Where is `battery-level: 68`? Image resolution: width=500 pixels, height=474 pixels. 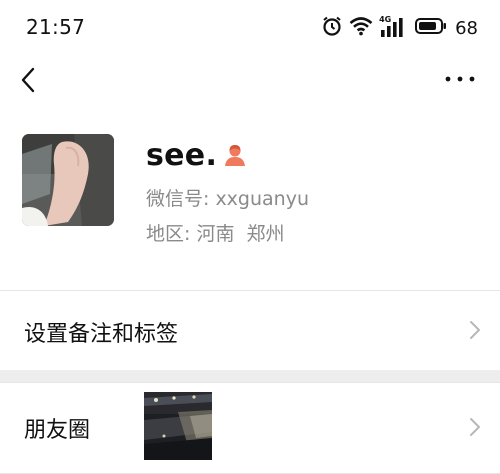
battery-level: 68 is located at coordinates (466, 28).